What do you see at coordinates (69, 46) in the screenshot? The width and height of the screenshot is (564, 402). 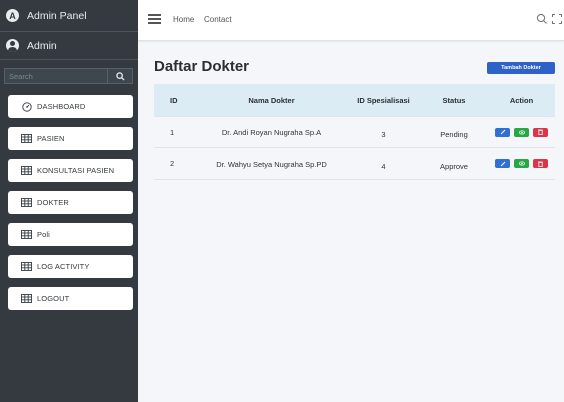 I see `user-panel: Admin` at bounding box center [69, 46].